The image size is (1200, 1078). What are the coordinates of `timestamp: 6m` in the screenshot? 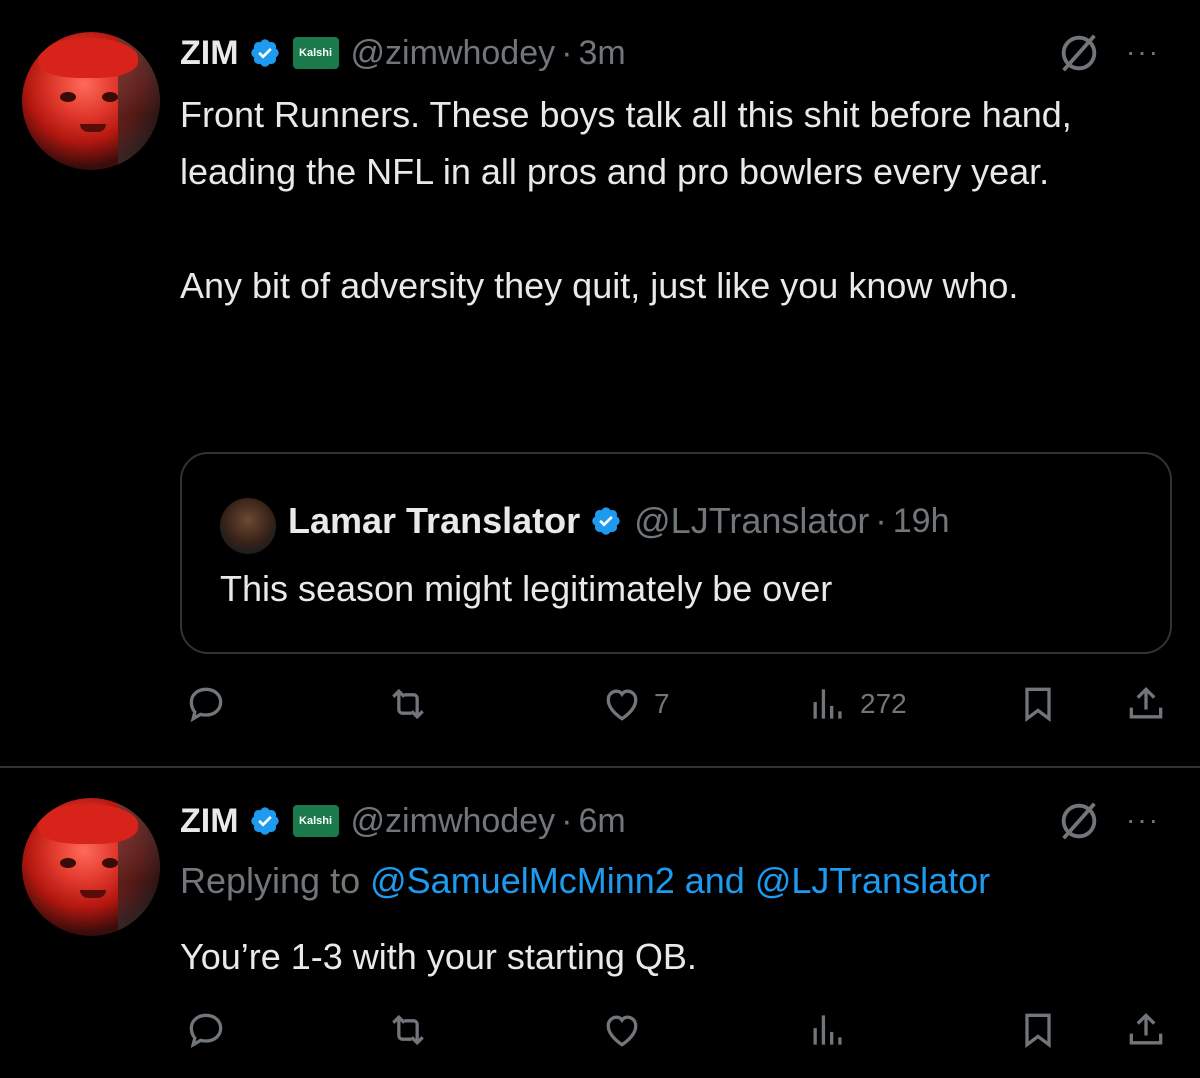 It's located at (601, 821).